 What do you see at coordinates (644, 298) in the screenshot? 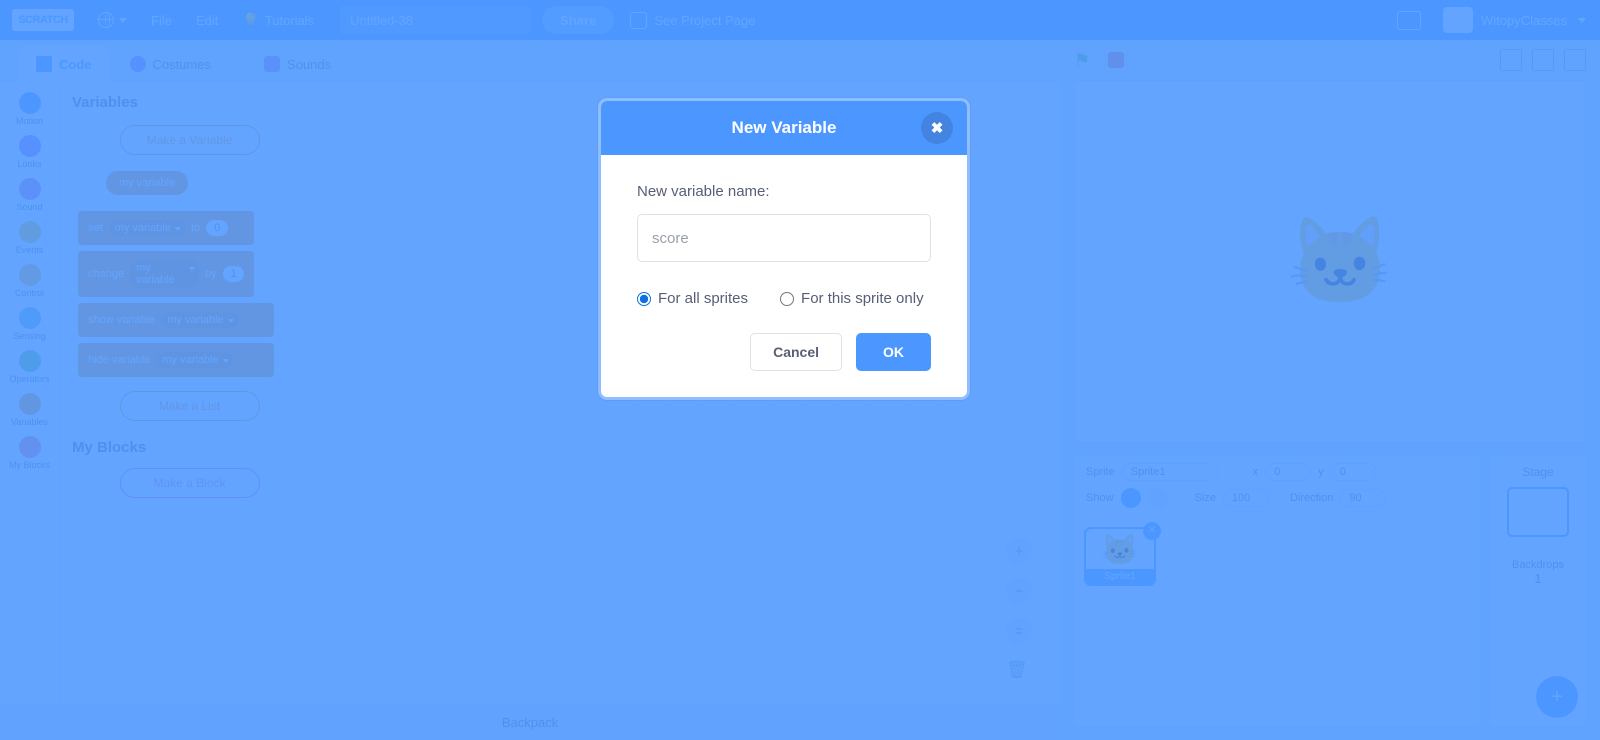
I see `radio-for-all-sprites-input` at bounding box center [644, 298].